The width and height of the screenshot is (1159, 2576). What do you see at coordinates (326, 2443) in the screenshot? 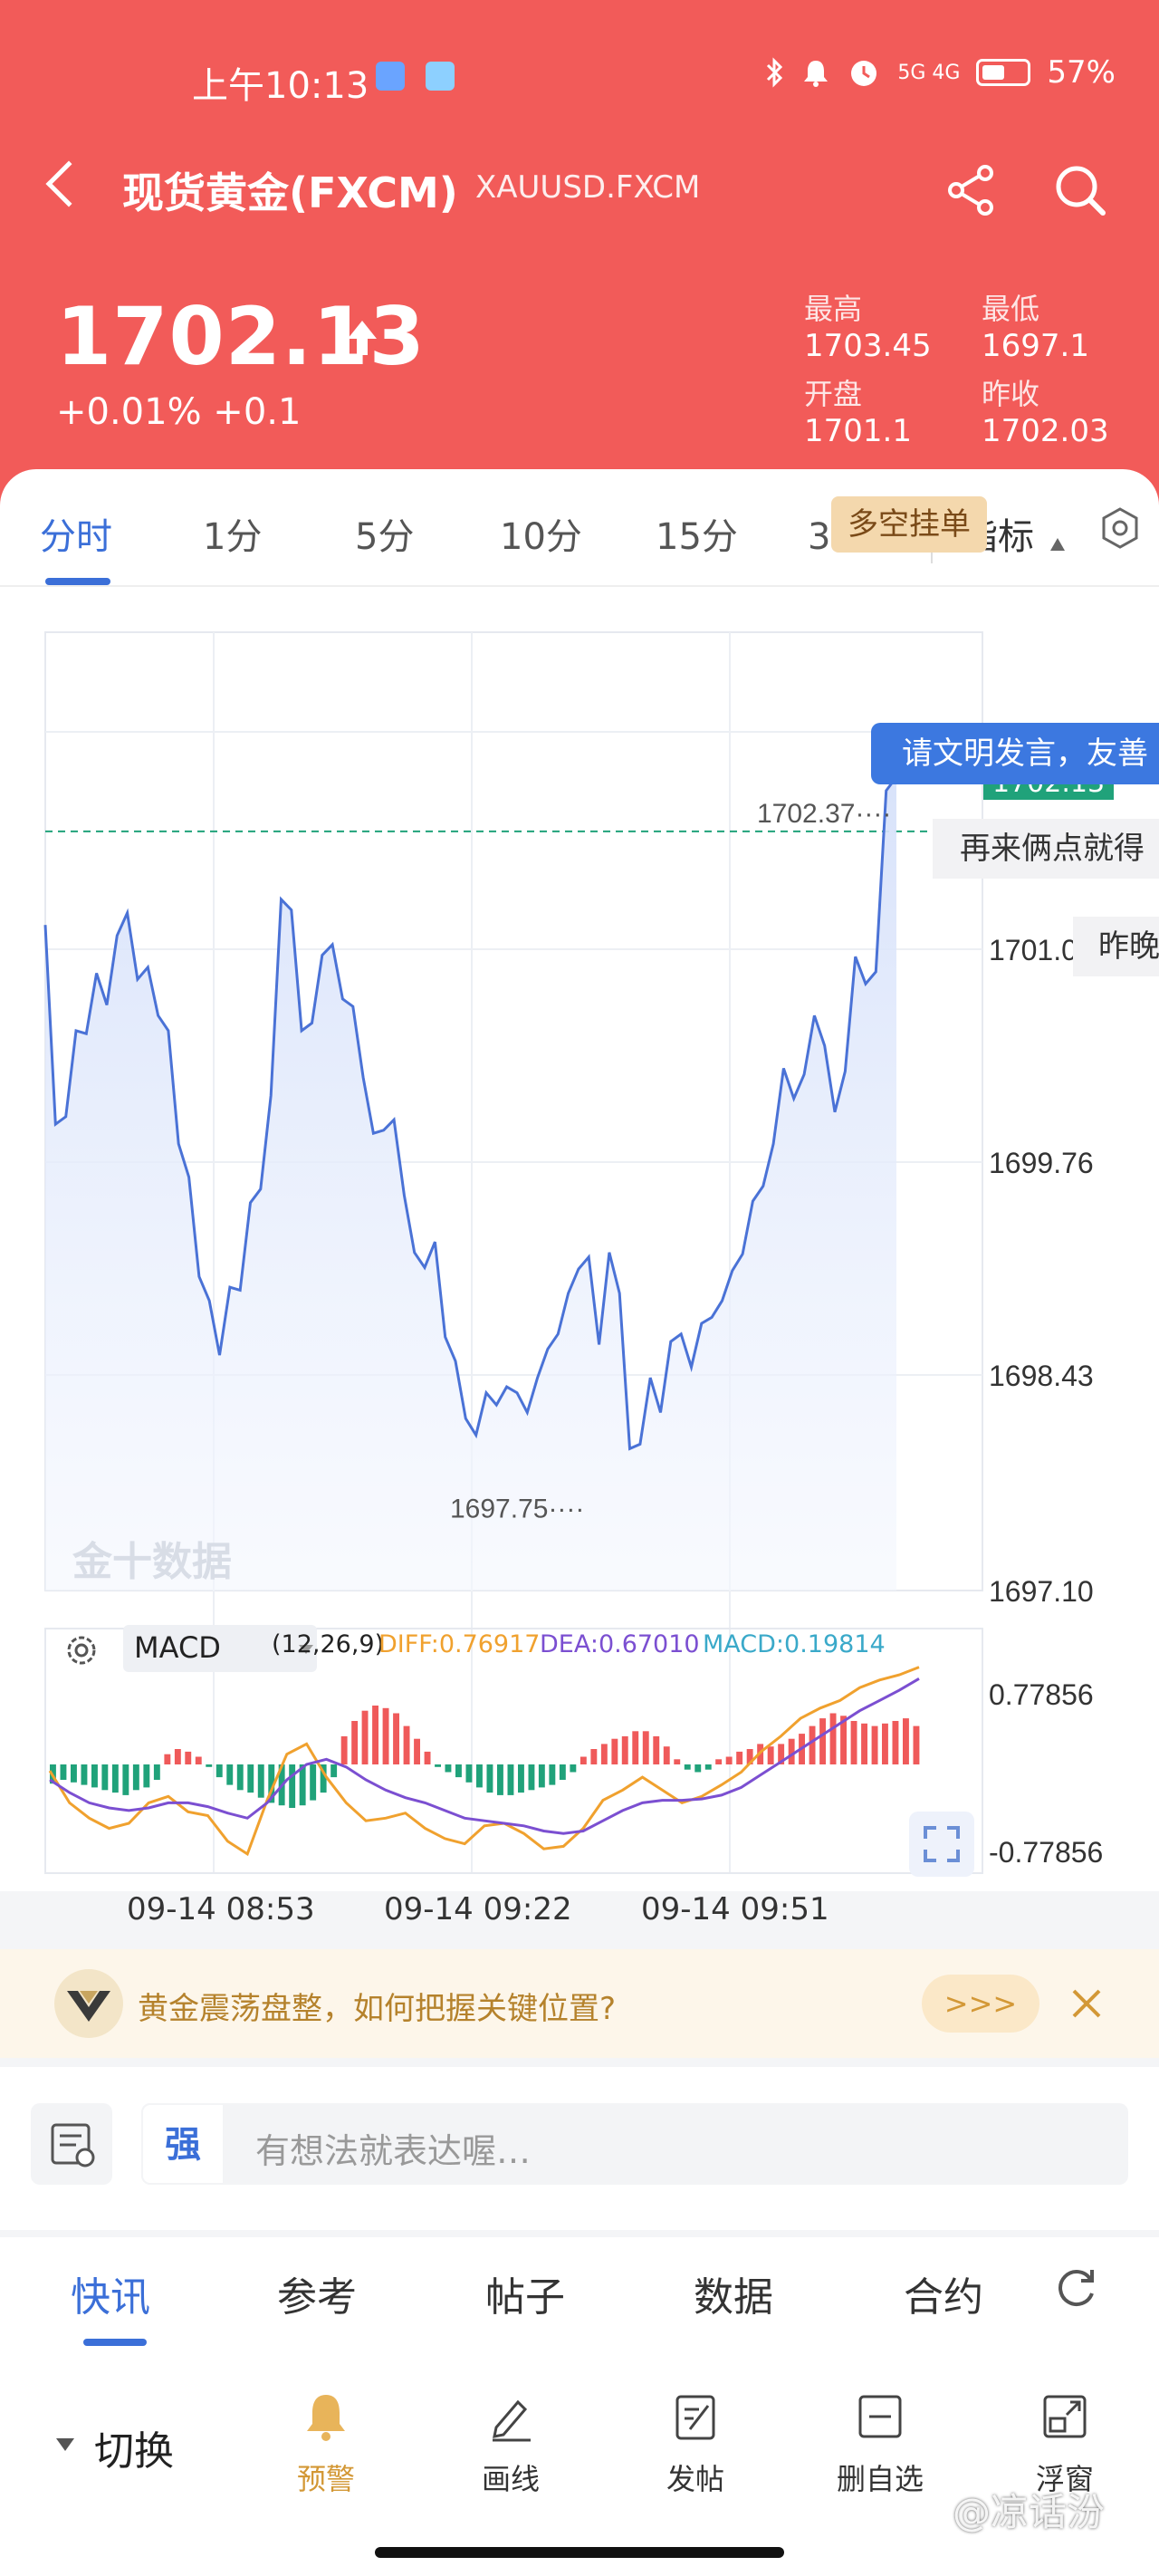
I see `alert-button: 预警` at bounding box center [326, 2443].